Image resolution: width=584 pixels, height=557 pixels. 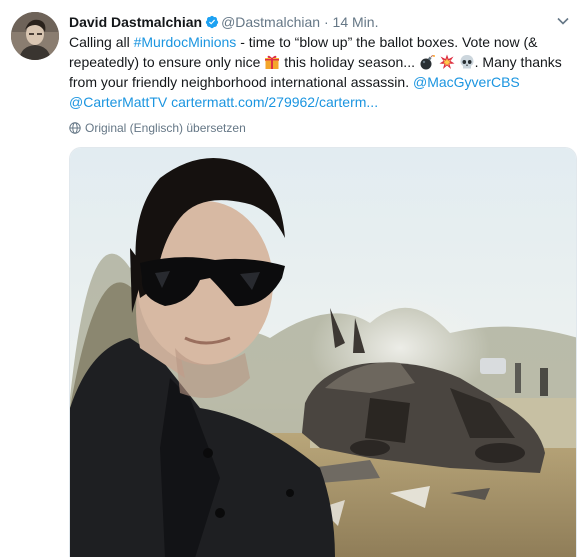 I want to click on hashtag-link: #MurdocMinions, so click(x=185, y=42).